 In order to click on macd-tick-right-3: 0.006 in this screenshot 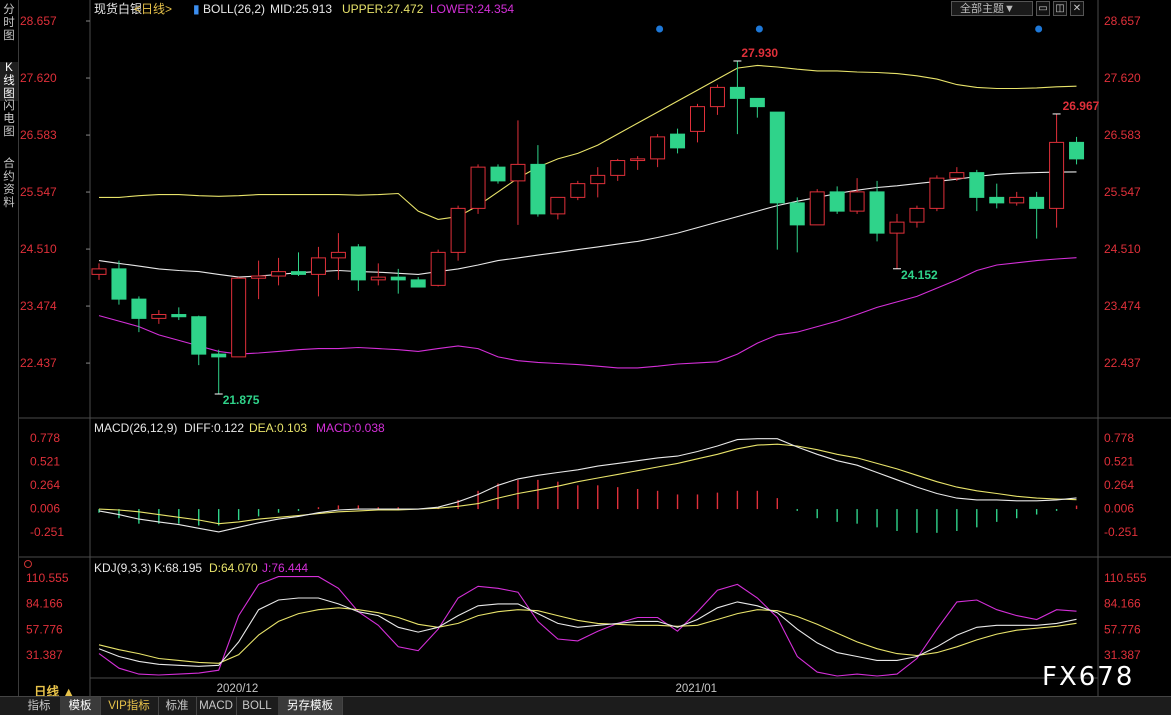, I will do `click(1119, 509)`.